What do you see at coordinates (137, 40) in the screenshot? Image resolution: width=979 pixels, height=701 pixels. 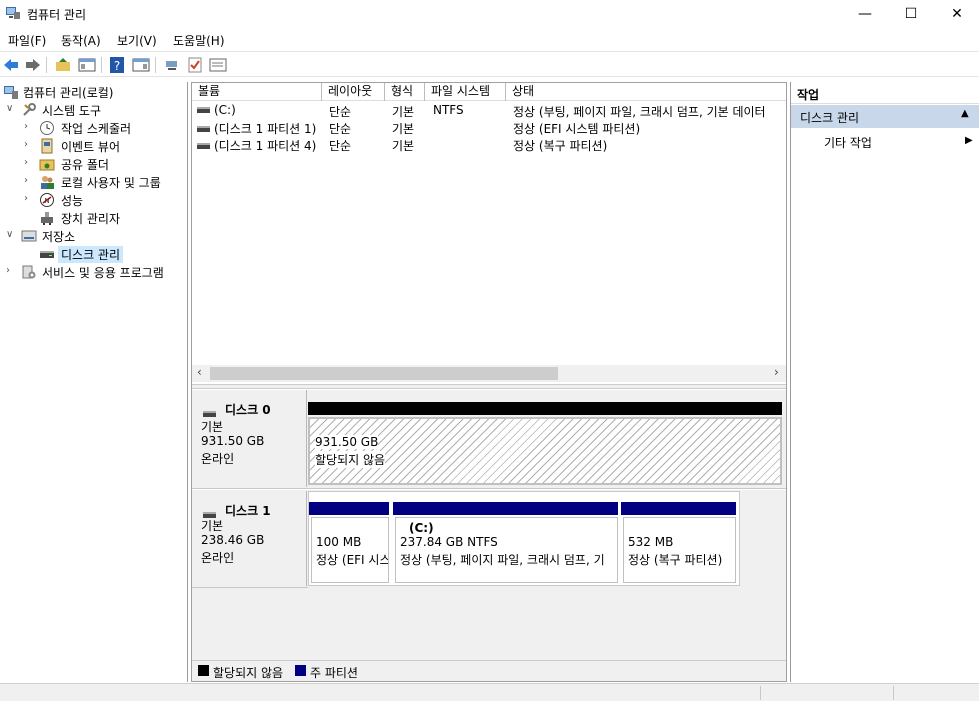 I see `menu-view: 보기(V)` at bounding box center [137, 40].